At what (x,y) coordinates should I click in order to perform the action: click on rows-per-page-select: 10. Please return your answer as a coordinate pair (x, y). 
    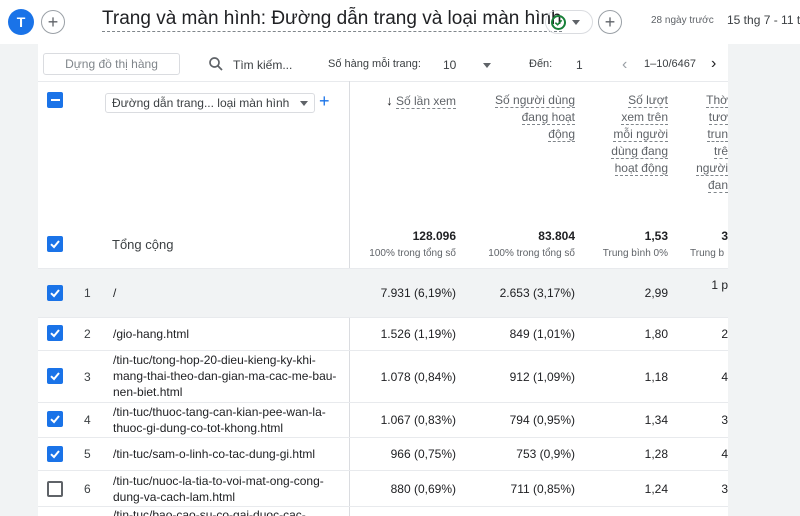
    Looking at the image, I should click on (449, 65).